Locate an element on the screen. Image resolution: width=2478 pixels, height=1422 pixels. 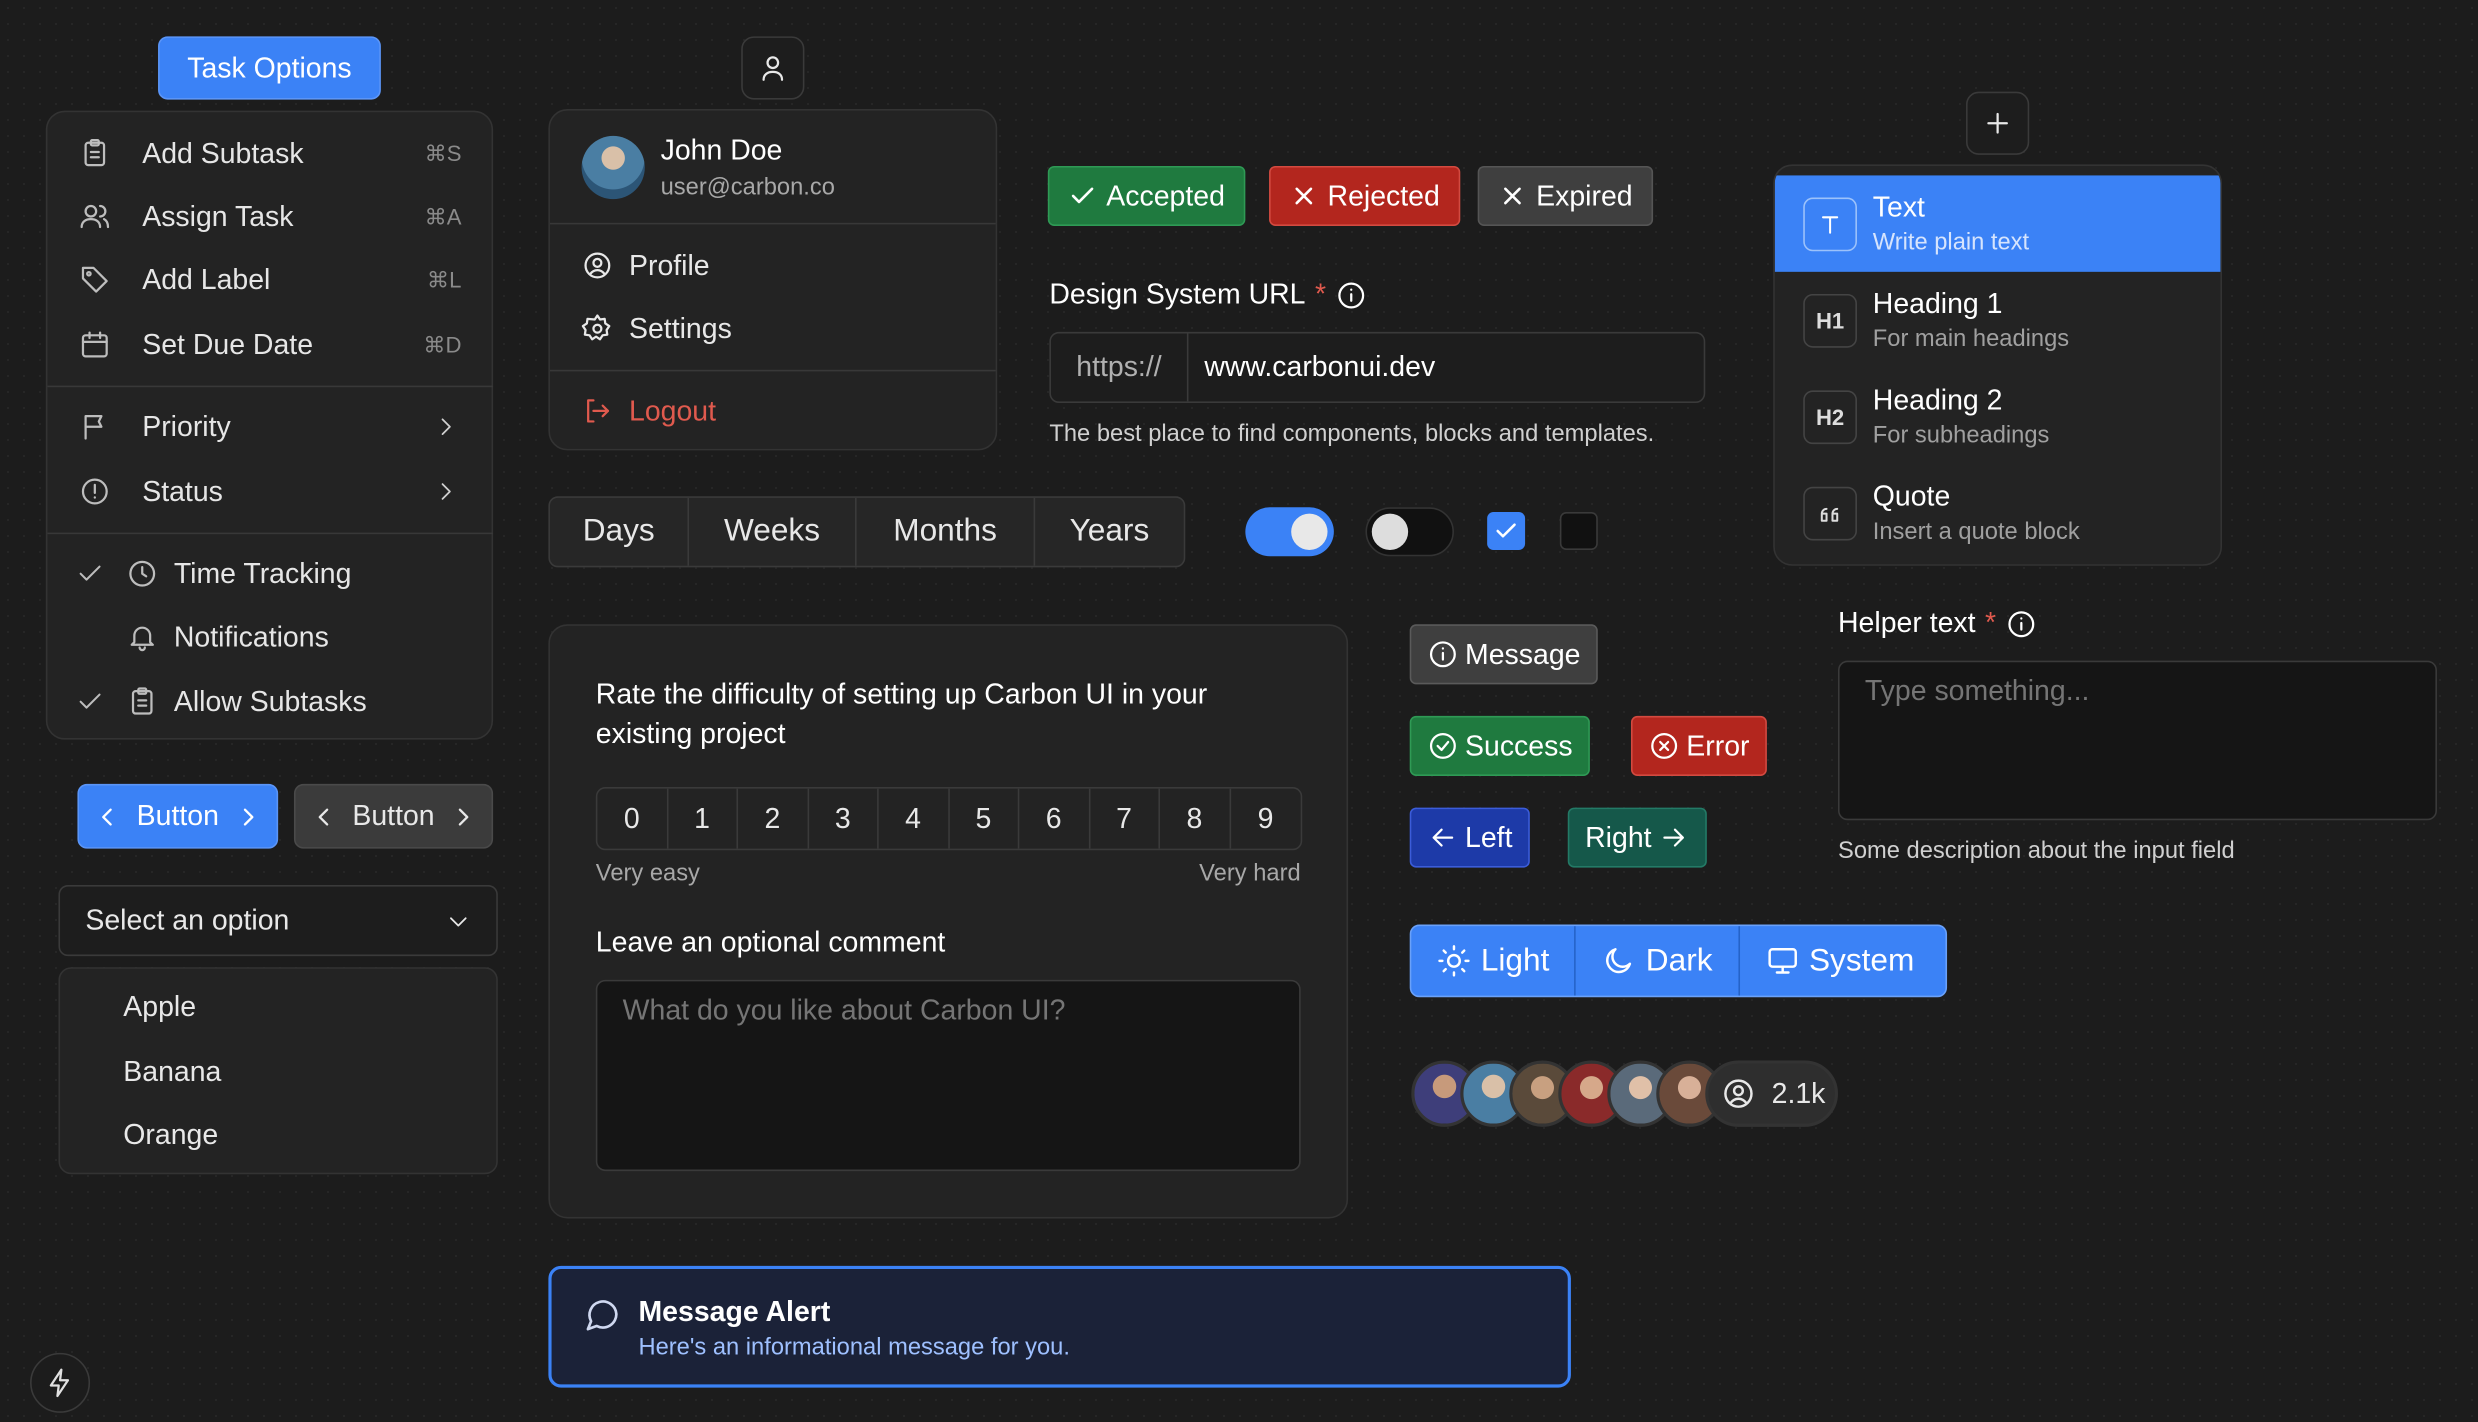
menu-item-allow-subtasks: Allow Subtasks is located at coordinates (270, 701).